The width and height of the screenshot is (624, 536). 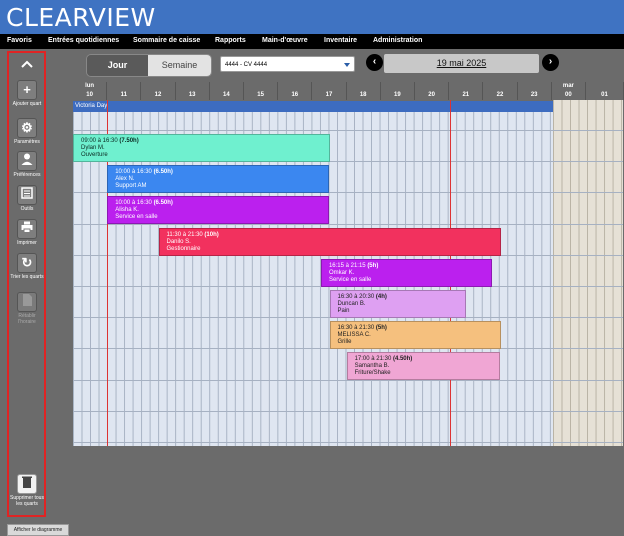 What do you see at coordinates (419, 328) in the screenshot?
I see `shift-time: 16:30 à 21:30 (5h)` at bounding box center [419, 328].